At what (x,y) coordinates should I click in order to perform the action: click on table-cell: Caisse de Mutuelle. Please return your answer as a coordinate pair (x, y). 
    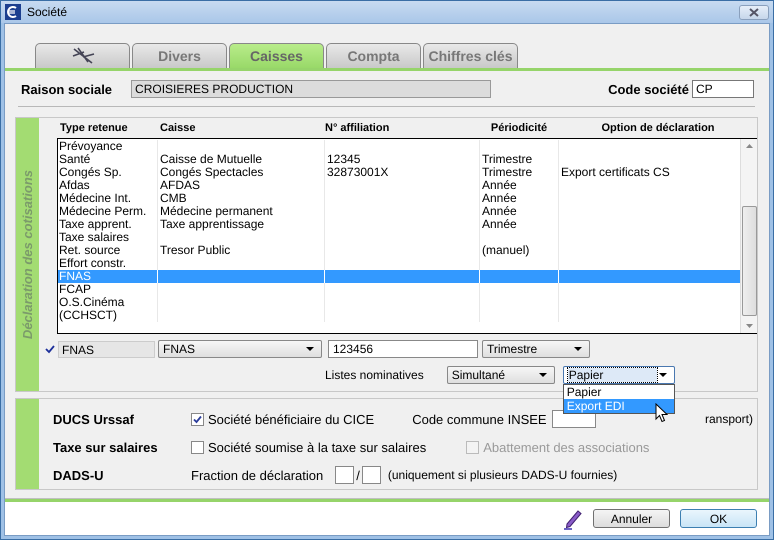
    Looking at the image, I should click on (211, 159).